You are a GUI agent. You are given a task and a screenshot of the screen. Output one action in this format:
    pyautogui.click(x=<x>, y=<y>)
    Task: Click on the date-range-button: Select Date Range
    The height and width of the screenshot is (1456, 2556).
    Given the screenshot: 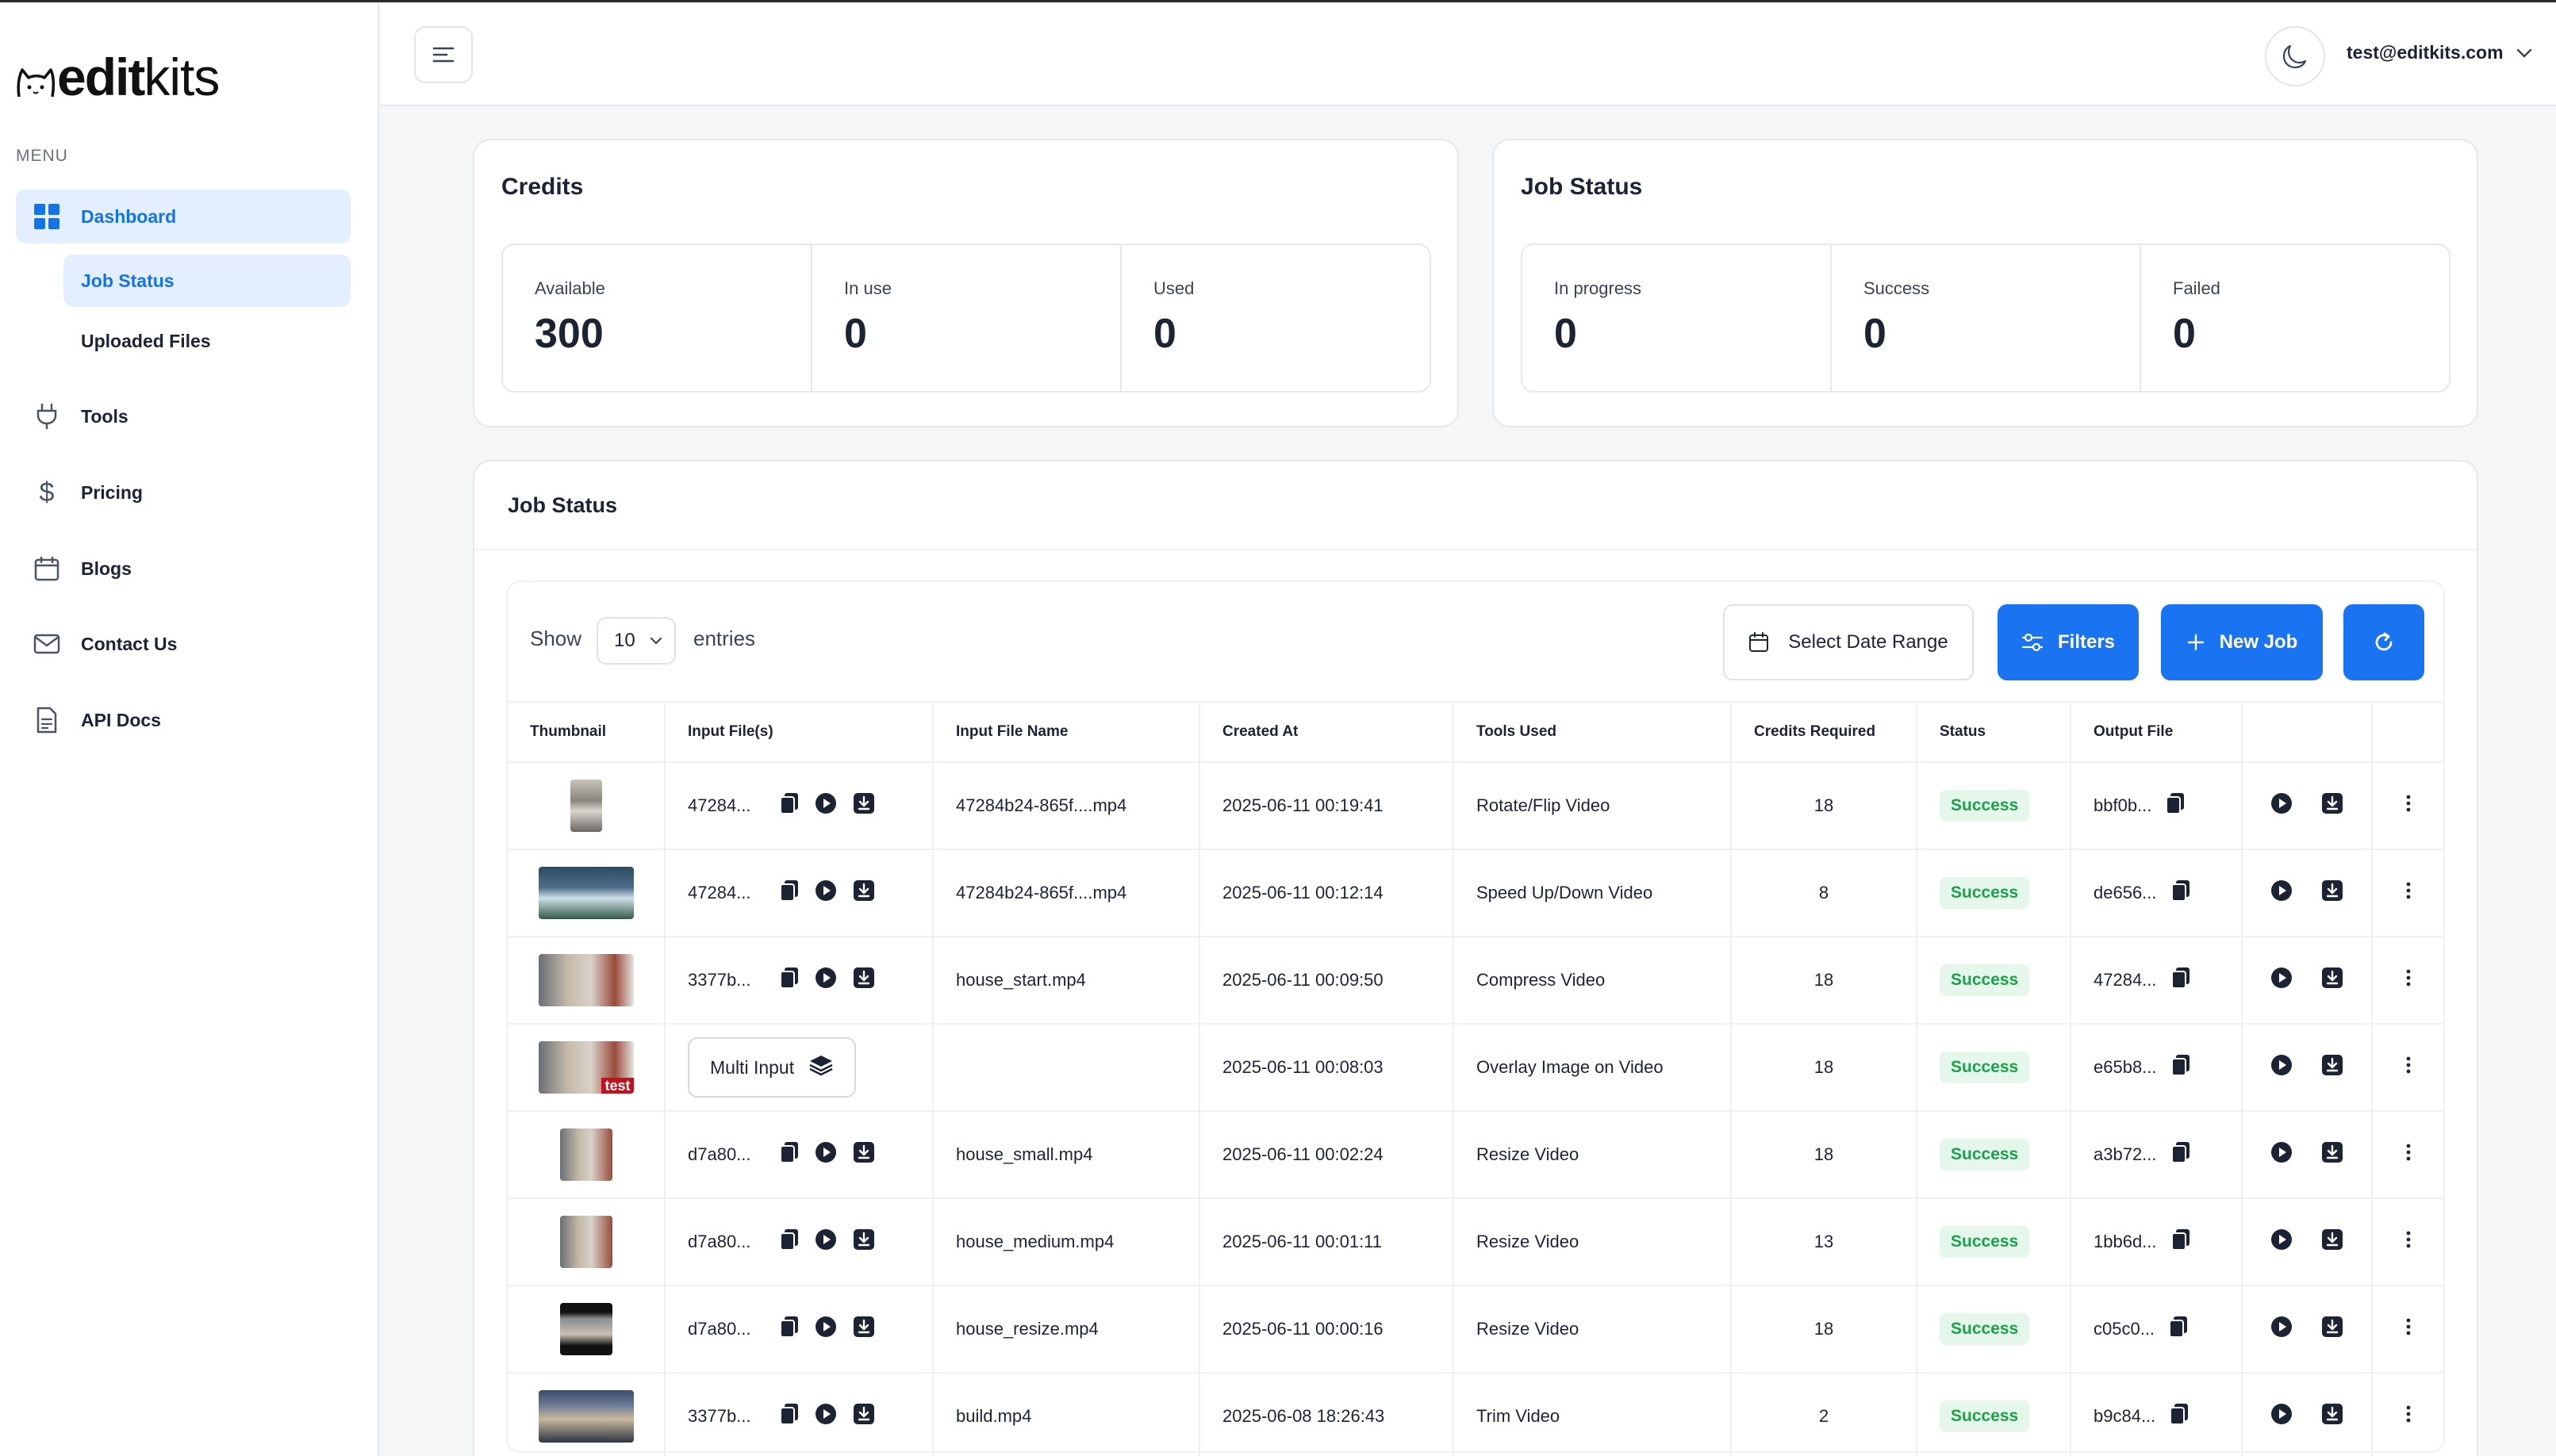 What is the action you would take?
    pyautogui.click(x=1849, y=642)
    